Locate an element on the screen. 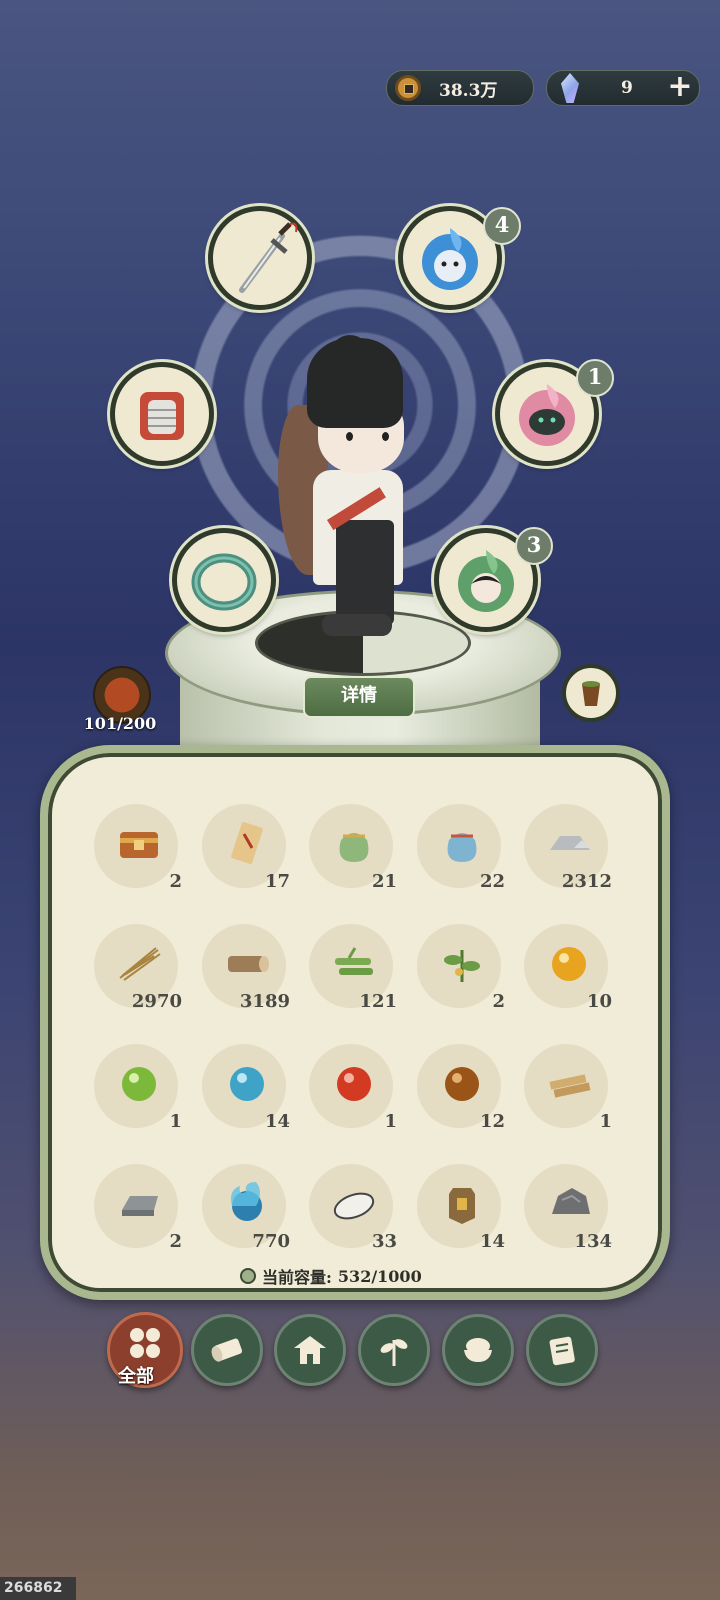  inventory-item-brown-orb: 12 is located at coordinates (460, 1087).